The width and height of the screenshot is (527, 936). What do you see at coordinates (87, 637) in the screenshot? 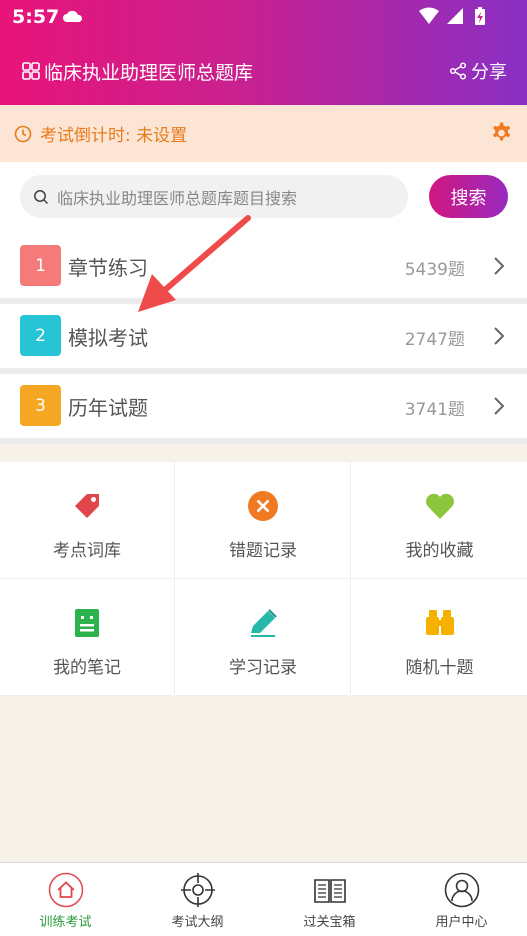
I see `tool-notes: 我的笔记` at bounding box center [87, 637].